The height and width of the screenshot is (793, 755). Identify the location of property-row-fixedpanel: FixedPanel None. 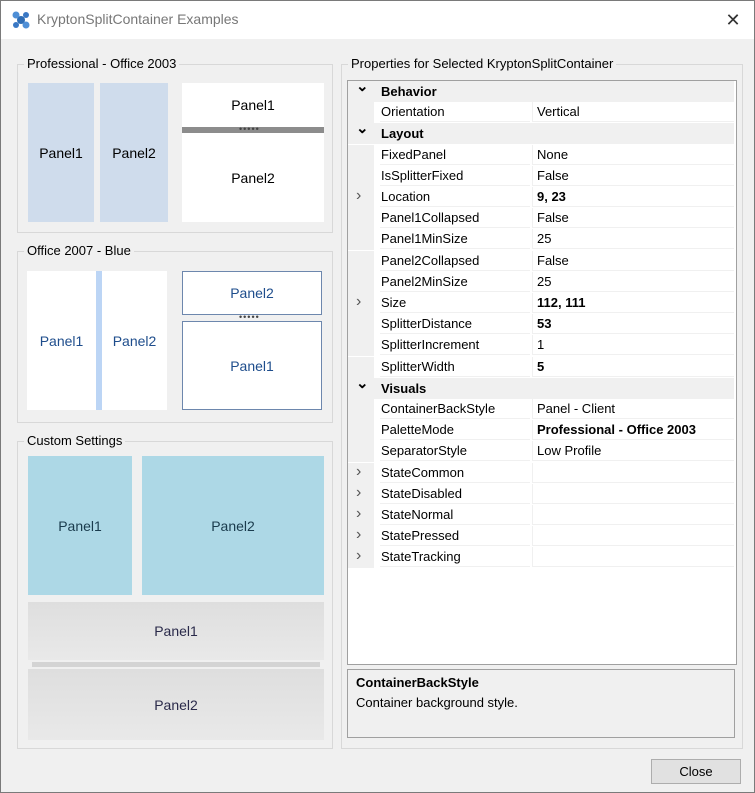
(541, 155).